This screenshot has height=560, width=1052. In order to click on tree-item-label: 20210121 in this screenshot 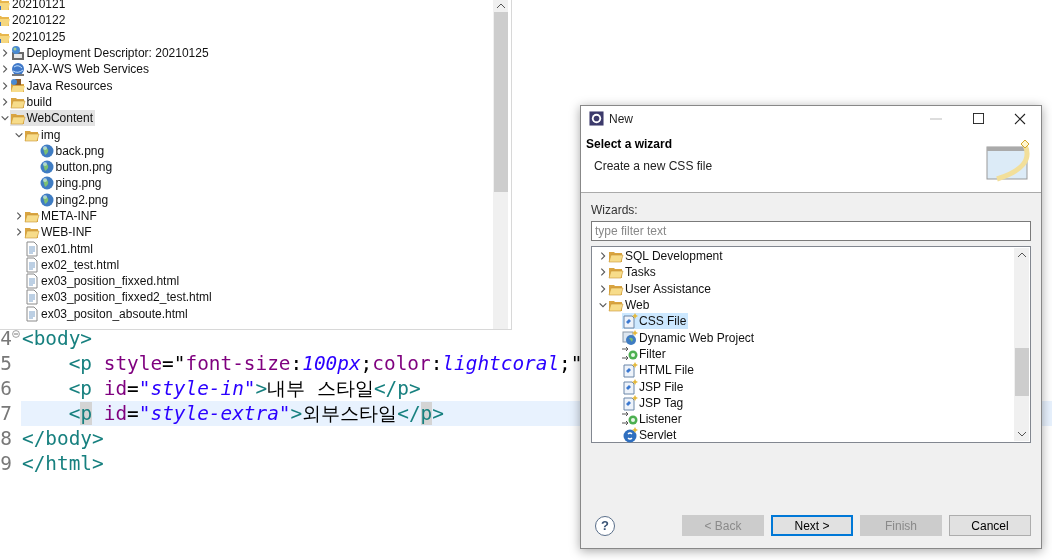, I will do `click(39, 6)`.